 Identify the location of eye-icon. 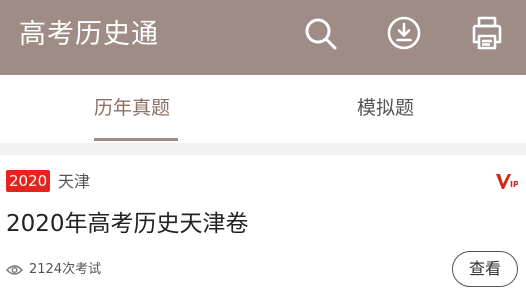
(14, 270).